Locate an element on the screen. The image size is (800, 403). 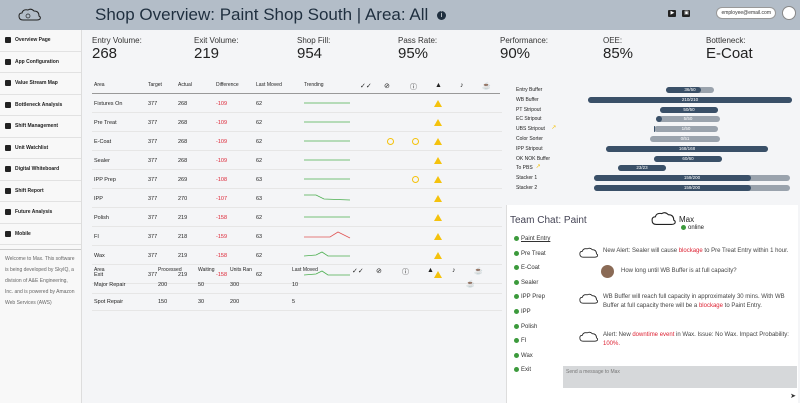
column-header: Processed is located at coordinates (170, 270).